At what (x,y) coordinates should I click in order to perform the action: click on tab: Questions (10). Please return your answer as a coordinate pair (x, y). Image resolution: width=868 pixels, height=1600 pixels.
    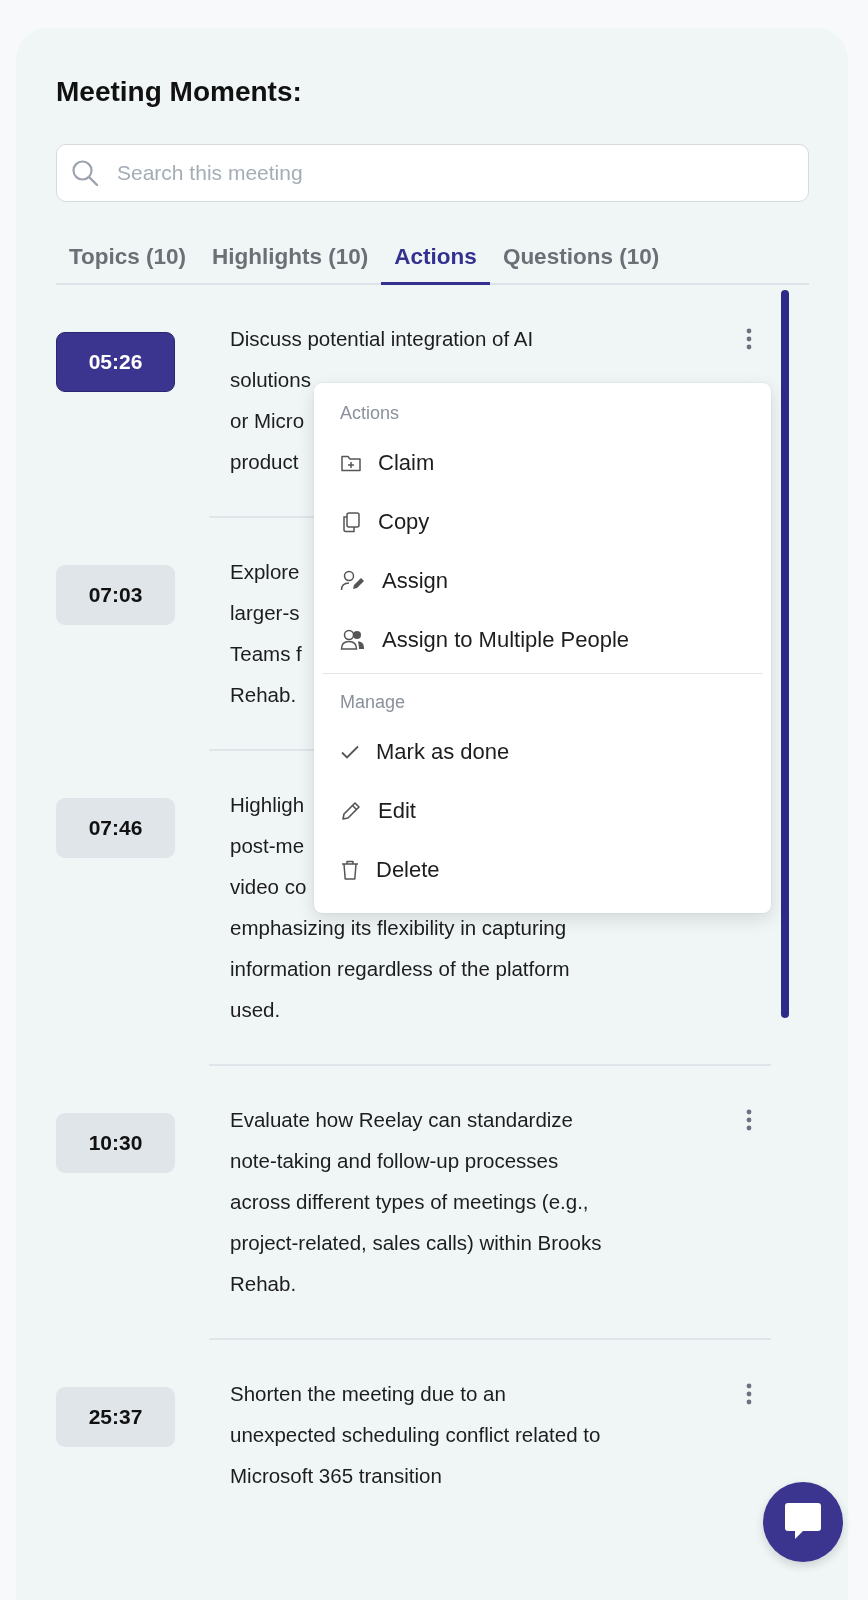
    Looking at the image, I should click on (581, 261).